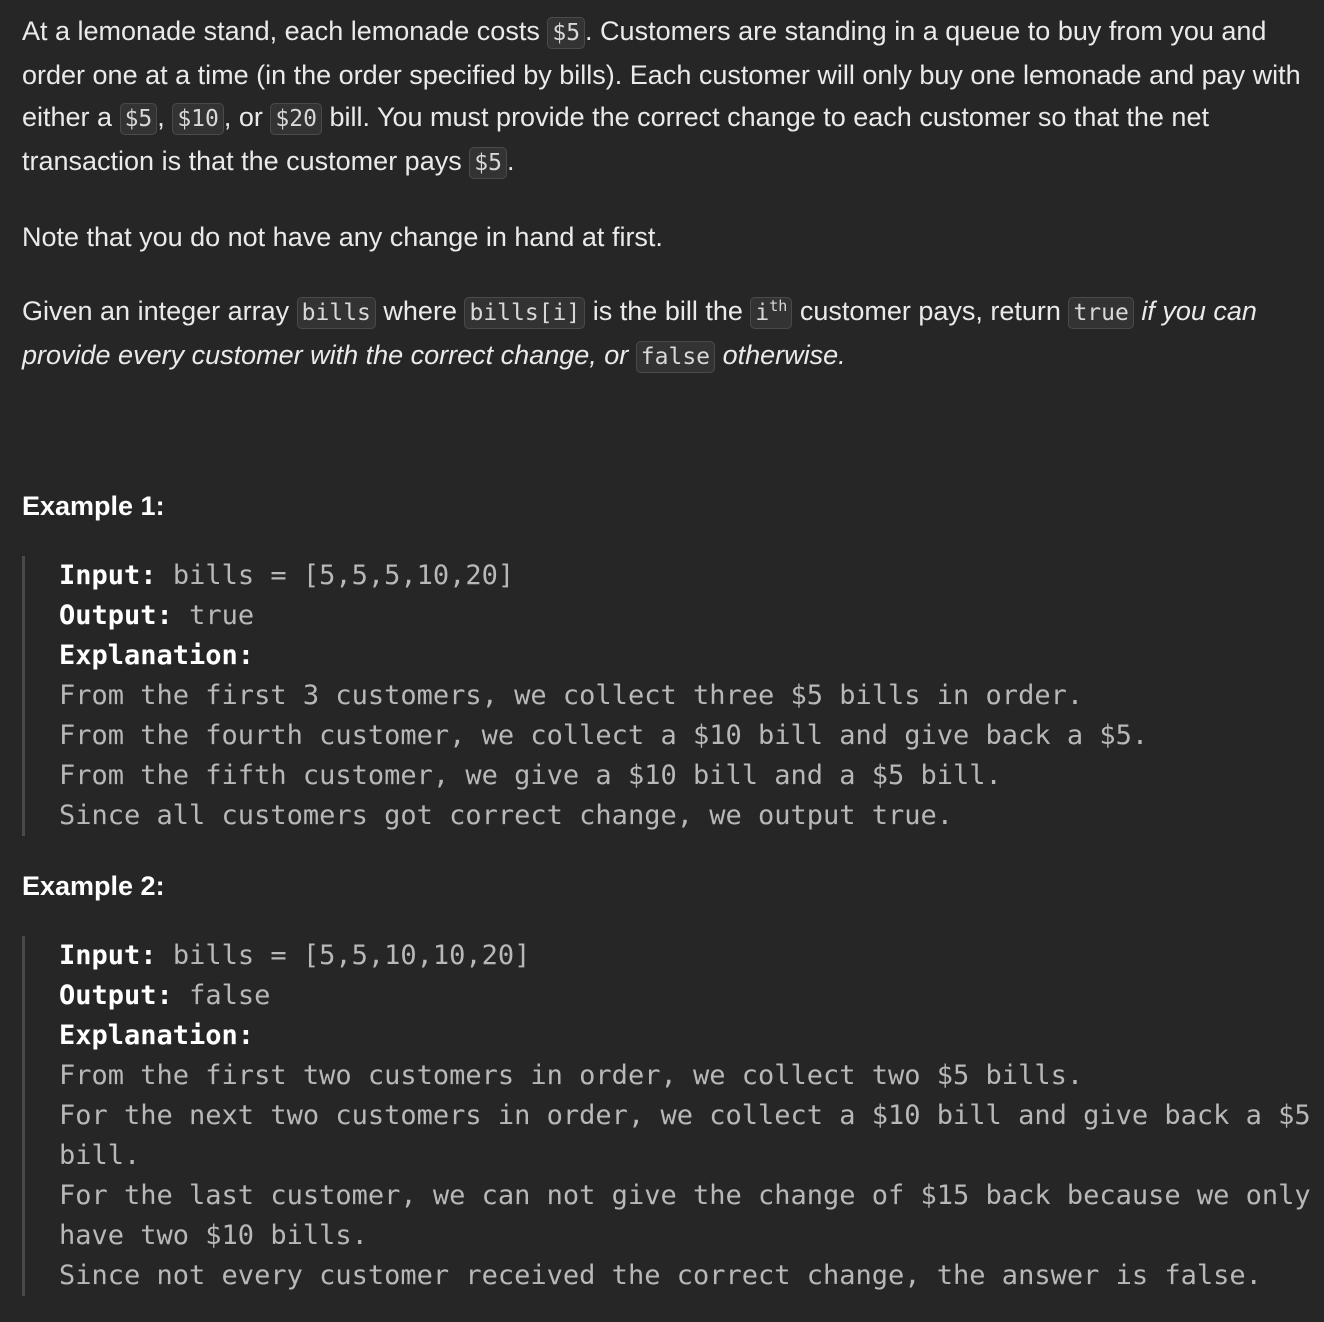 This screenshot has width=1324, height=1322. Describe the element at coordinates (161, 117) in the screenshot. I see `intro-text: ,` at that location.